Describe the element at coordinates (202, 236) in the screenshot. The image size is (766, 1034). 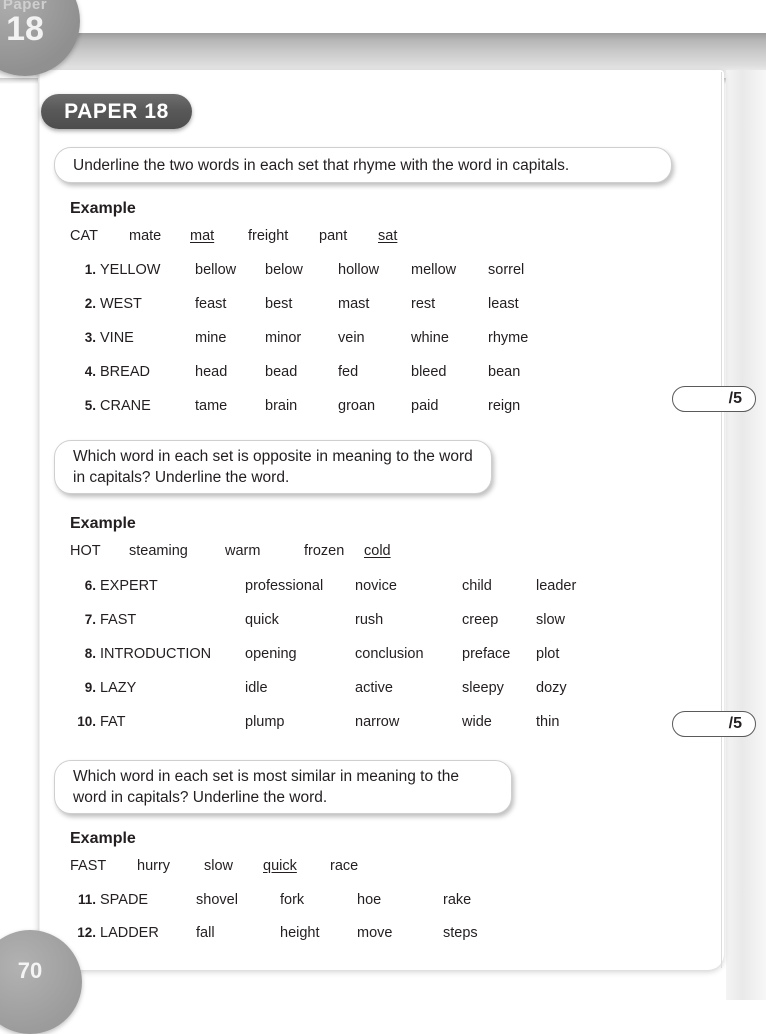
I see `example-option: mat` at that location.